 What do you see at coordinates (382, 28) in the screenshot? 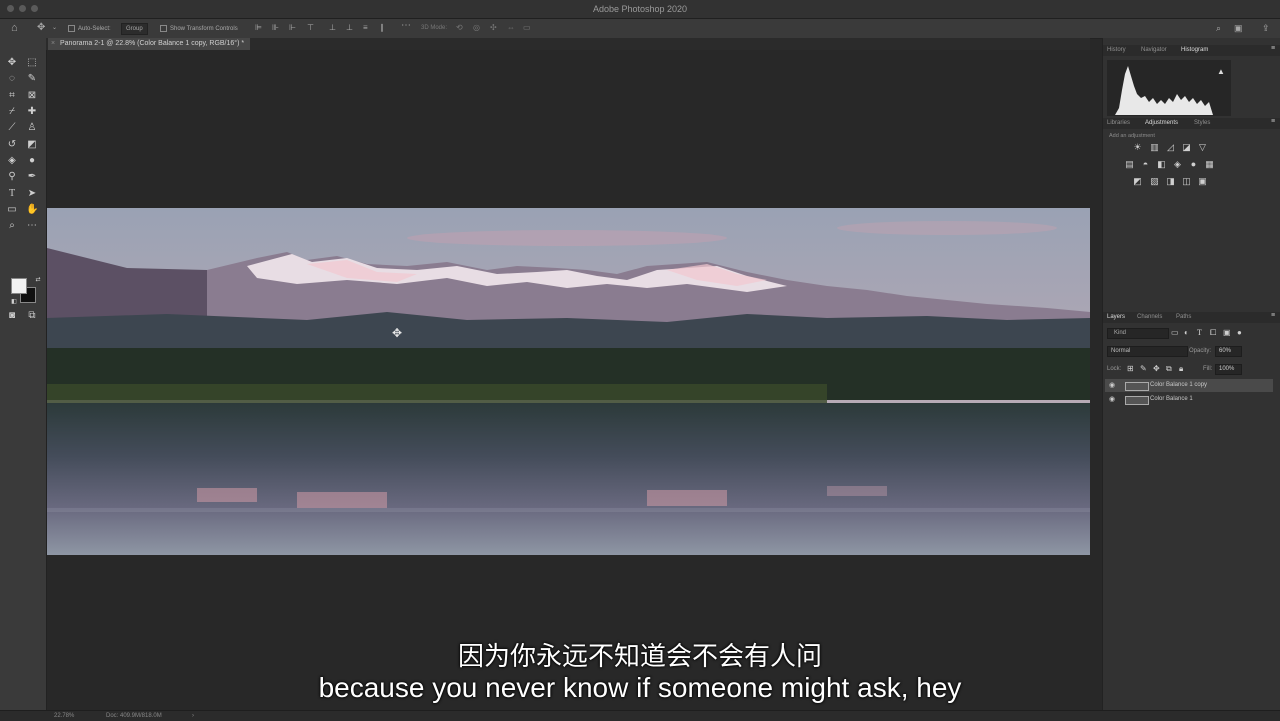
I see `distribute-vertical-icon: ∥` at bounding box center [382, 28].